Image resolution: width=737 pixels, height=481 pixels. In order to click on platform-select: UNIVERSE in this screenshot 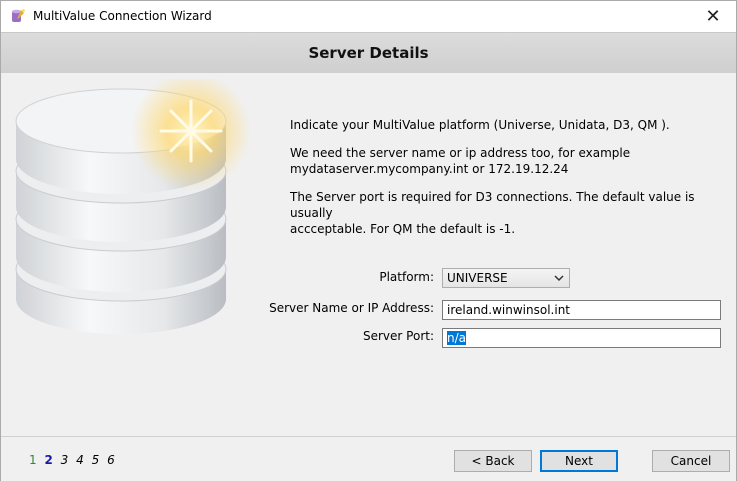, I will do `click(506, 278)`.